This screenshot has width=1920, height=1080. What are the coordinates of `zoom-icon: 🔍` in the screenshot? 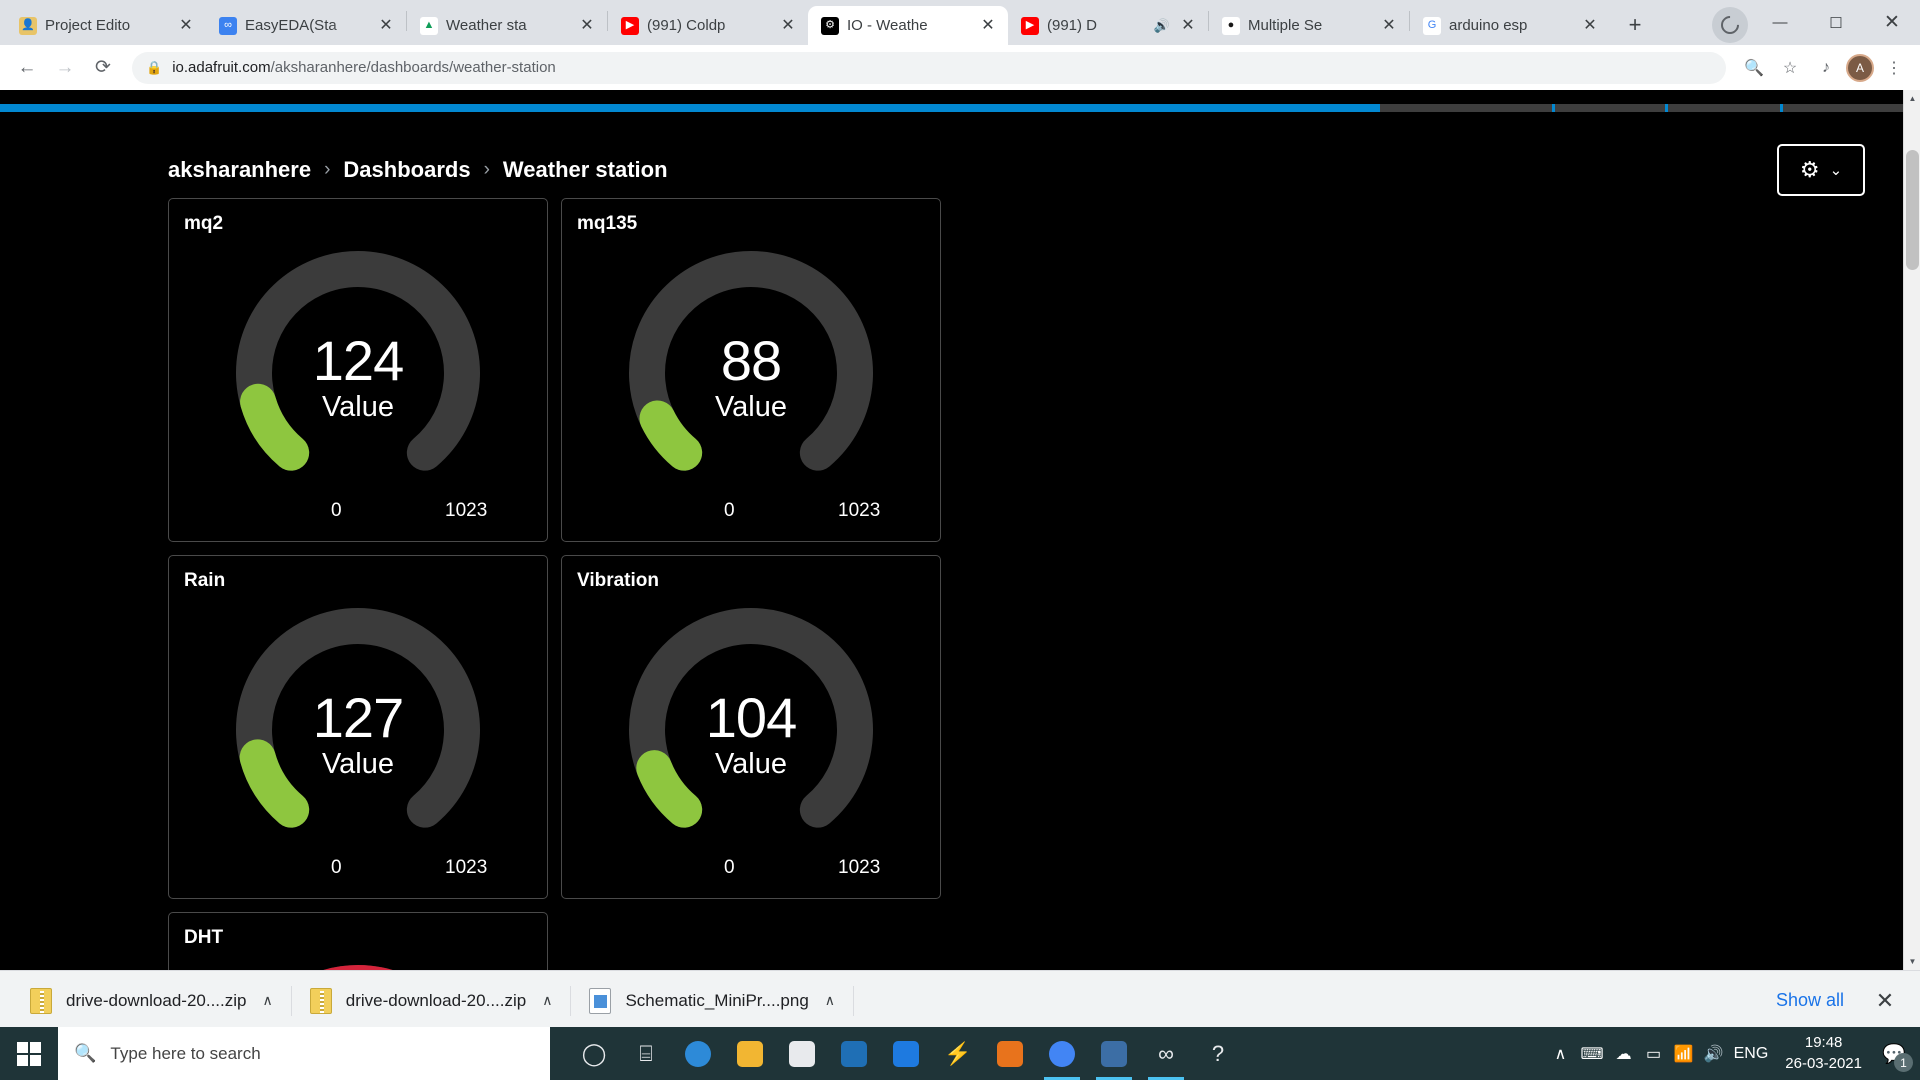 It's located at (1754, 68).